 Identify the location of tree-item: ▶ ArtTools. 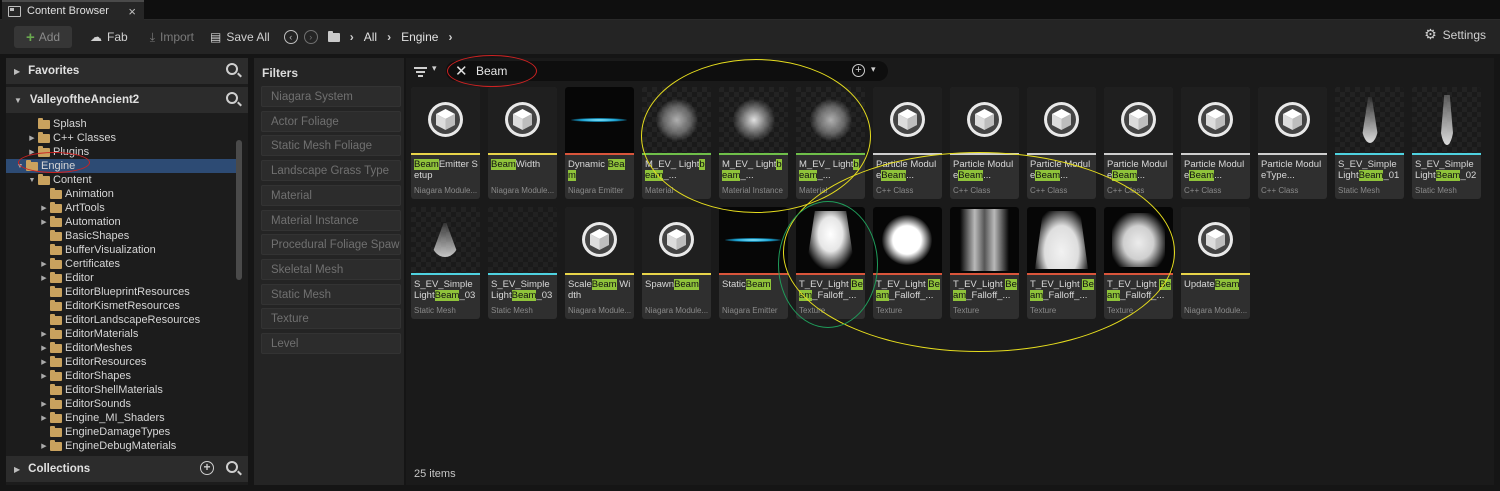
(121, 208).